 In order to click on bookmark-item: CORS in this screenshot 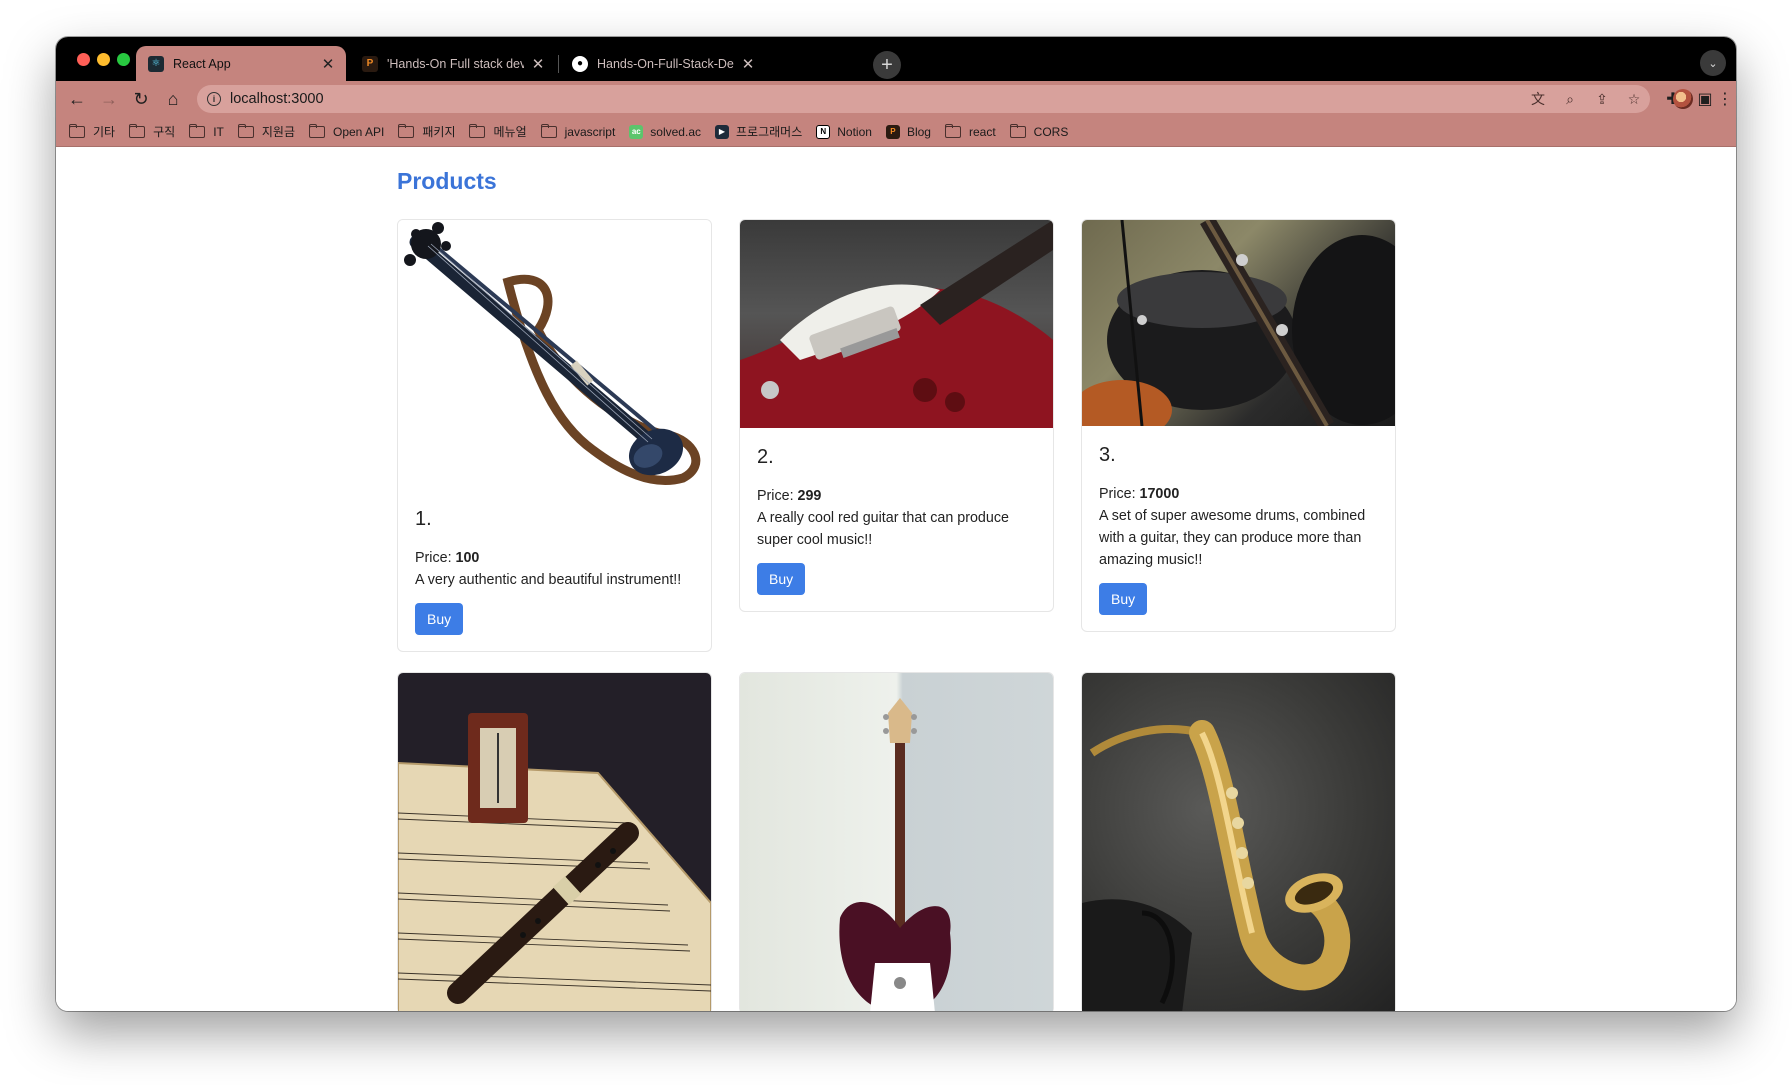, I will do `click(1038, 132)`.